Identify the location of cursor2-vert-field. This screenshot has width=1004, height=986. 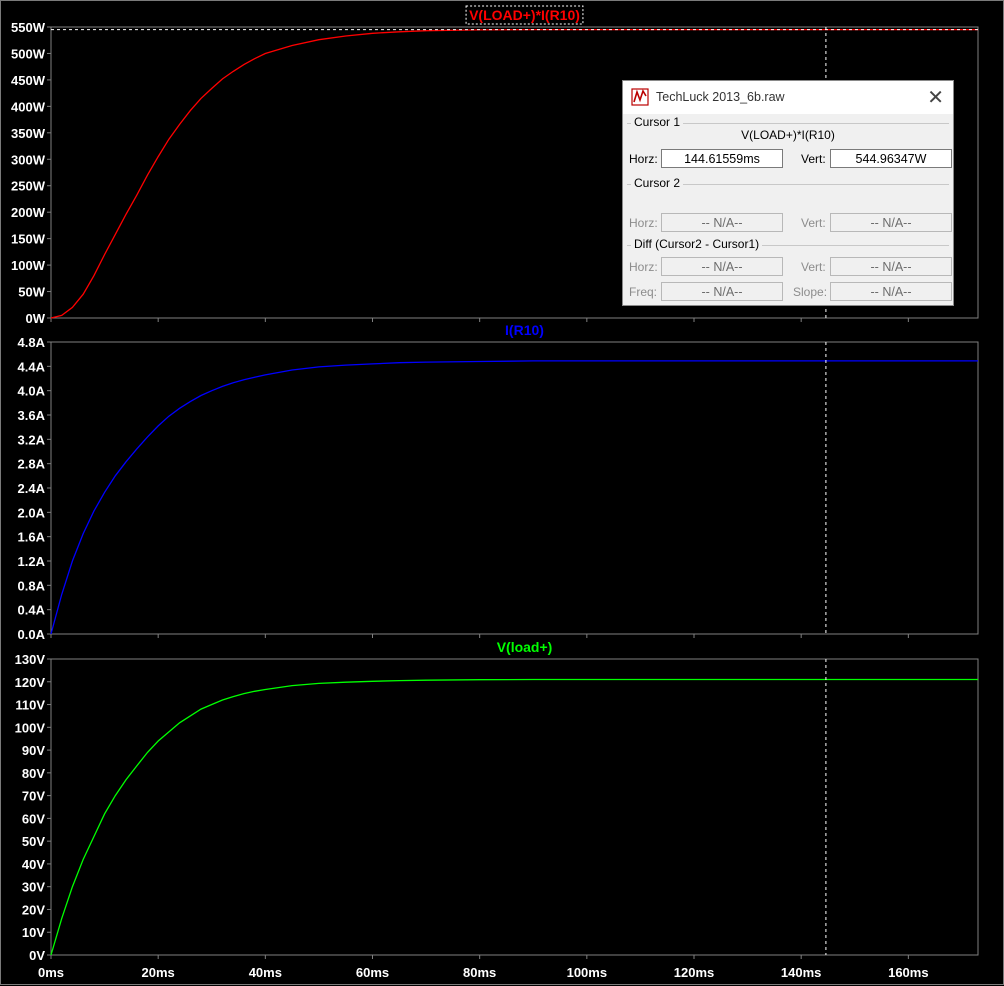
(891, 222).